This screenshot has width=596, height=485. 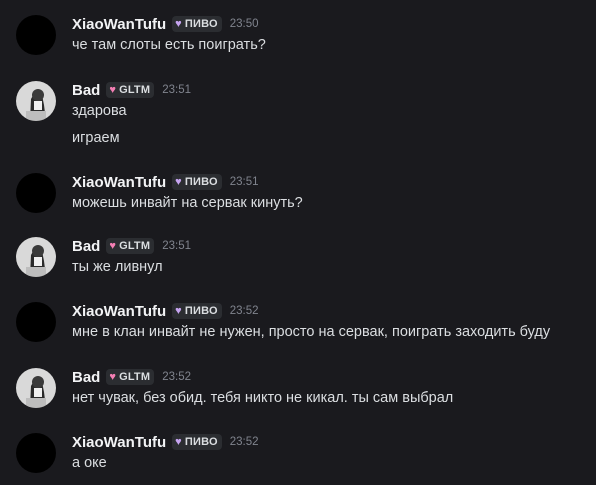 What do you see at coordinates (187, 203) in the screenshot?
I see `message-text: можешь инвайт на сервак кинуть?` at bounding box center [187, 203].